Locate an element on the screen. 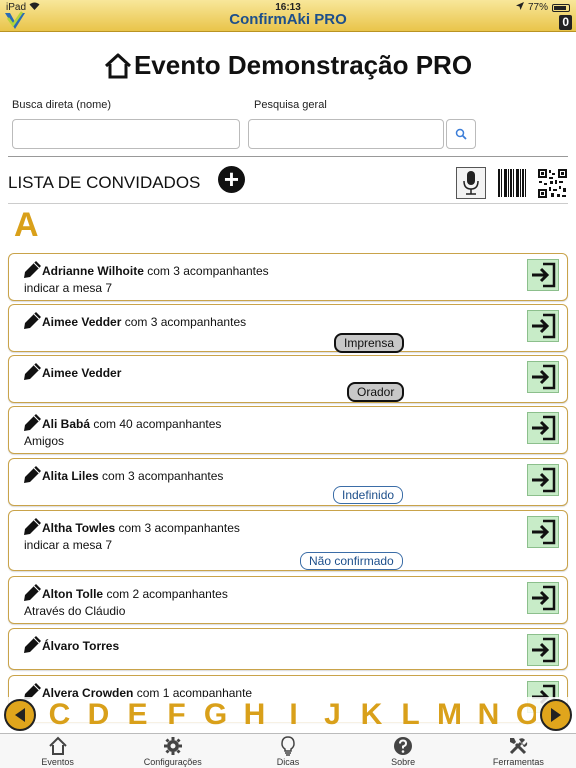 This screenshot has width=576, height=768. barcode-scan-button is located at coordinates (512, 183).